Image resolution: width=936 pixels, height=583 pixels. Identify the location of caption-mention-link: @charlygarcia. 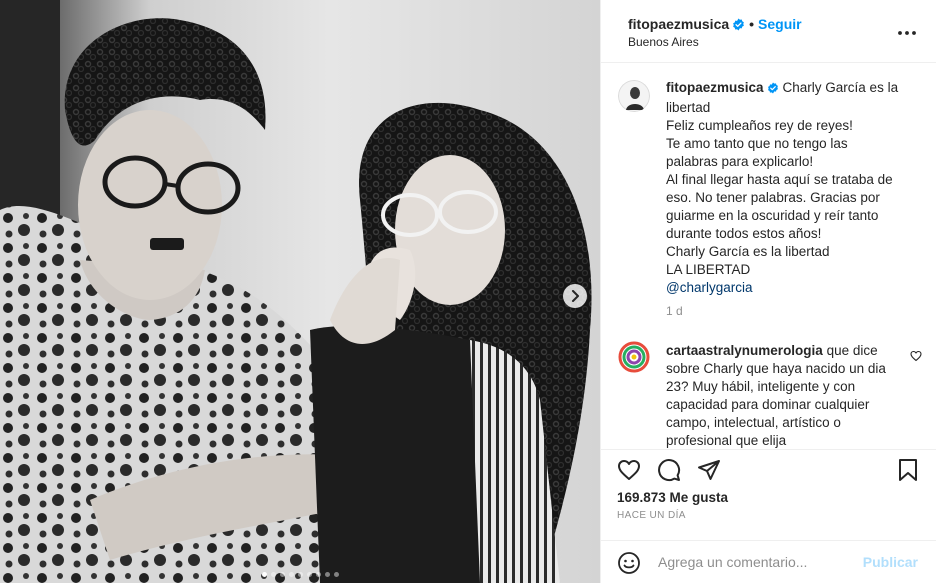
(791, 288).